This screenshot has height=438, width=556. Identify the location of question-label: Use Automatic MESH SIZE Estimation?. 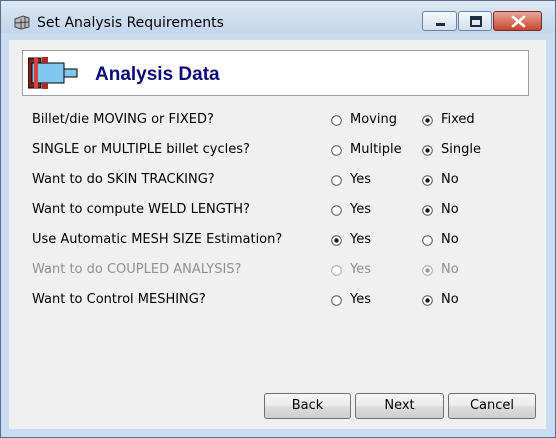
(157, 239).